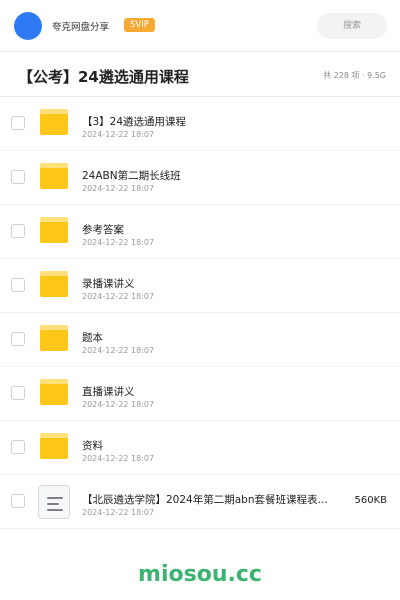  I want to click on item-name: 录播课讲义, so click(108, 284).